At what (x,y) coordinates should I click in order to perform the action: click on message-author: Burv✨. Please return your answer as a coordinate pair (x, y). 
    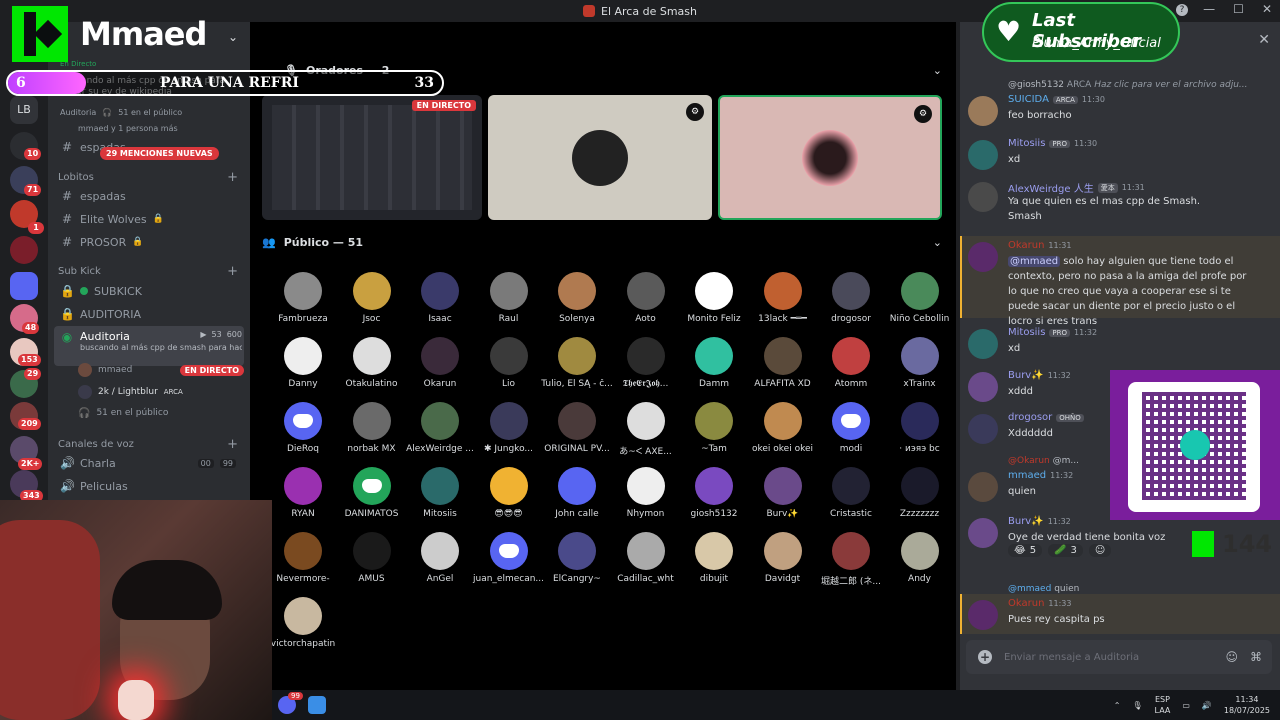
    Looking at the image, I should click on (1026, 375).